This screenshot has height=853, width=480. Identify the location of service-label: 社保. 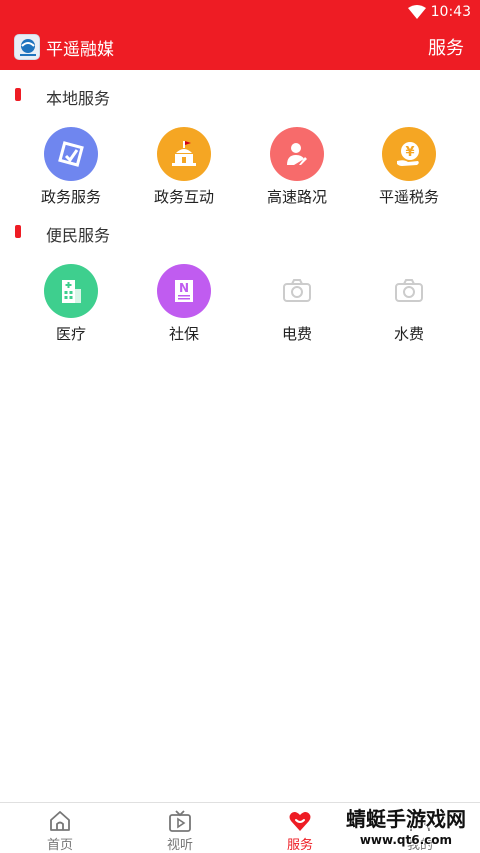
(183, 334).